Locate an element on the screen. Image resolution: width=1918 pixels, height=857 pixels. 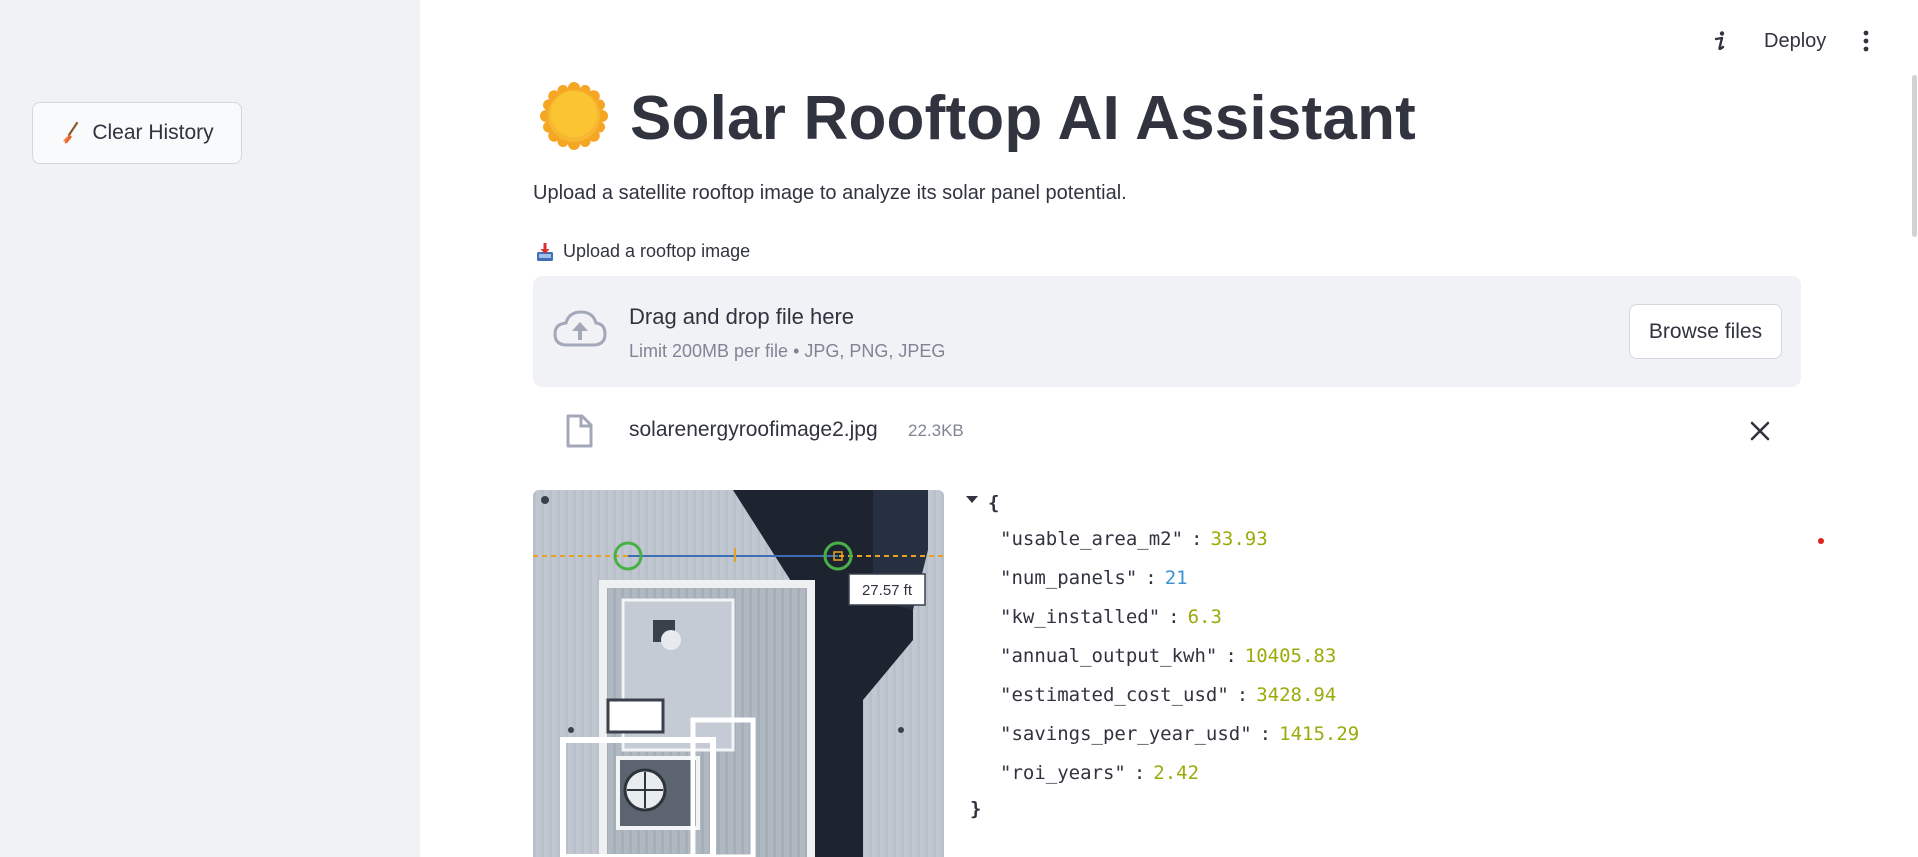
json-open-brace: { is located at coordinates (994, 503).